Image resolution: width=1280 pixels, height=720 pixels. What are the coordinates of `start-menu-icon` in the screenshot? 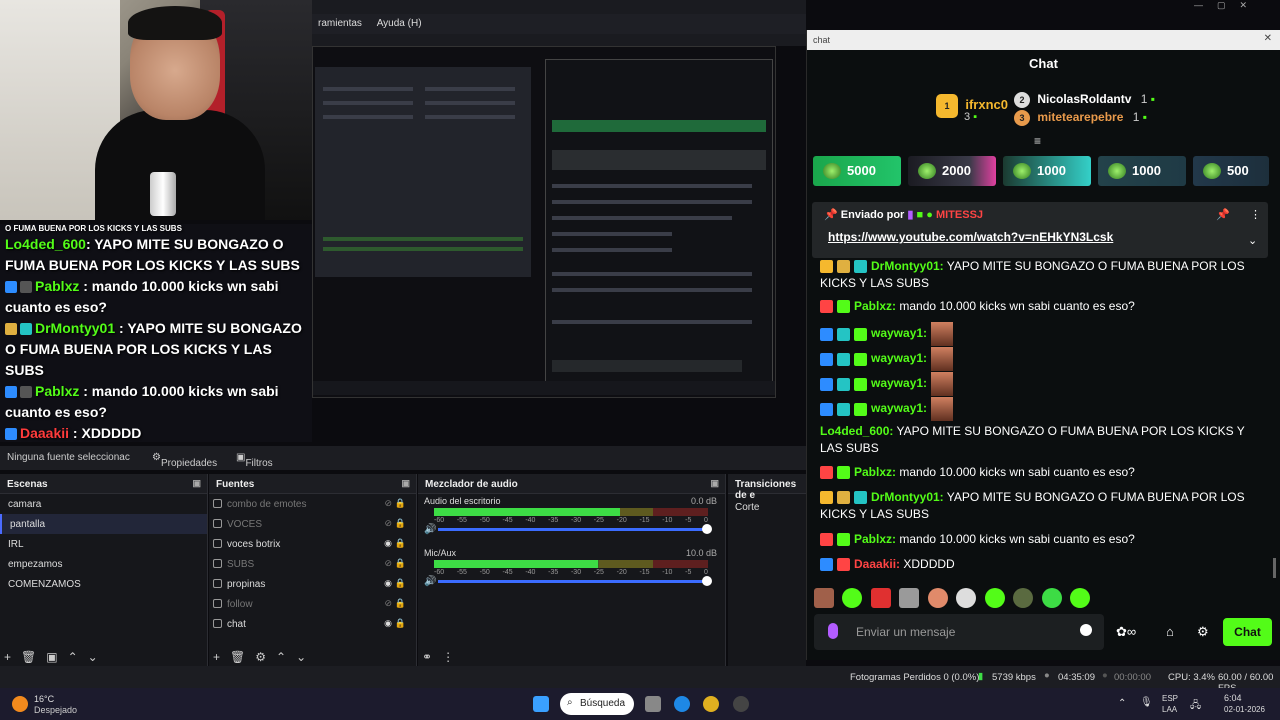 It's located at (541, 704).